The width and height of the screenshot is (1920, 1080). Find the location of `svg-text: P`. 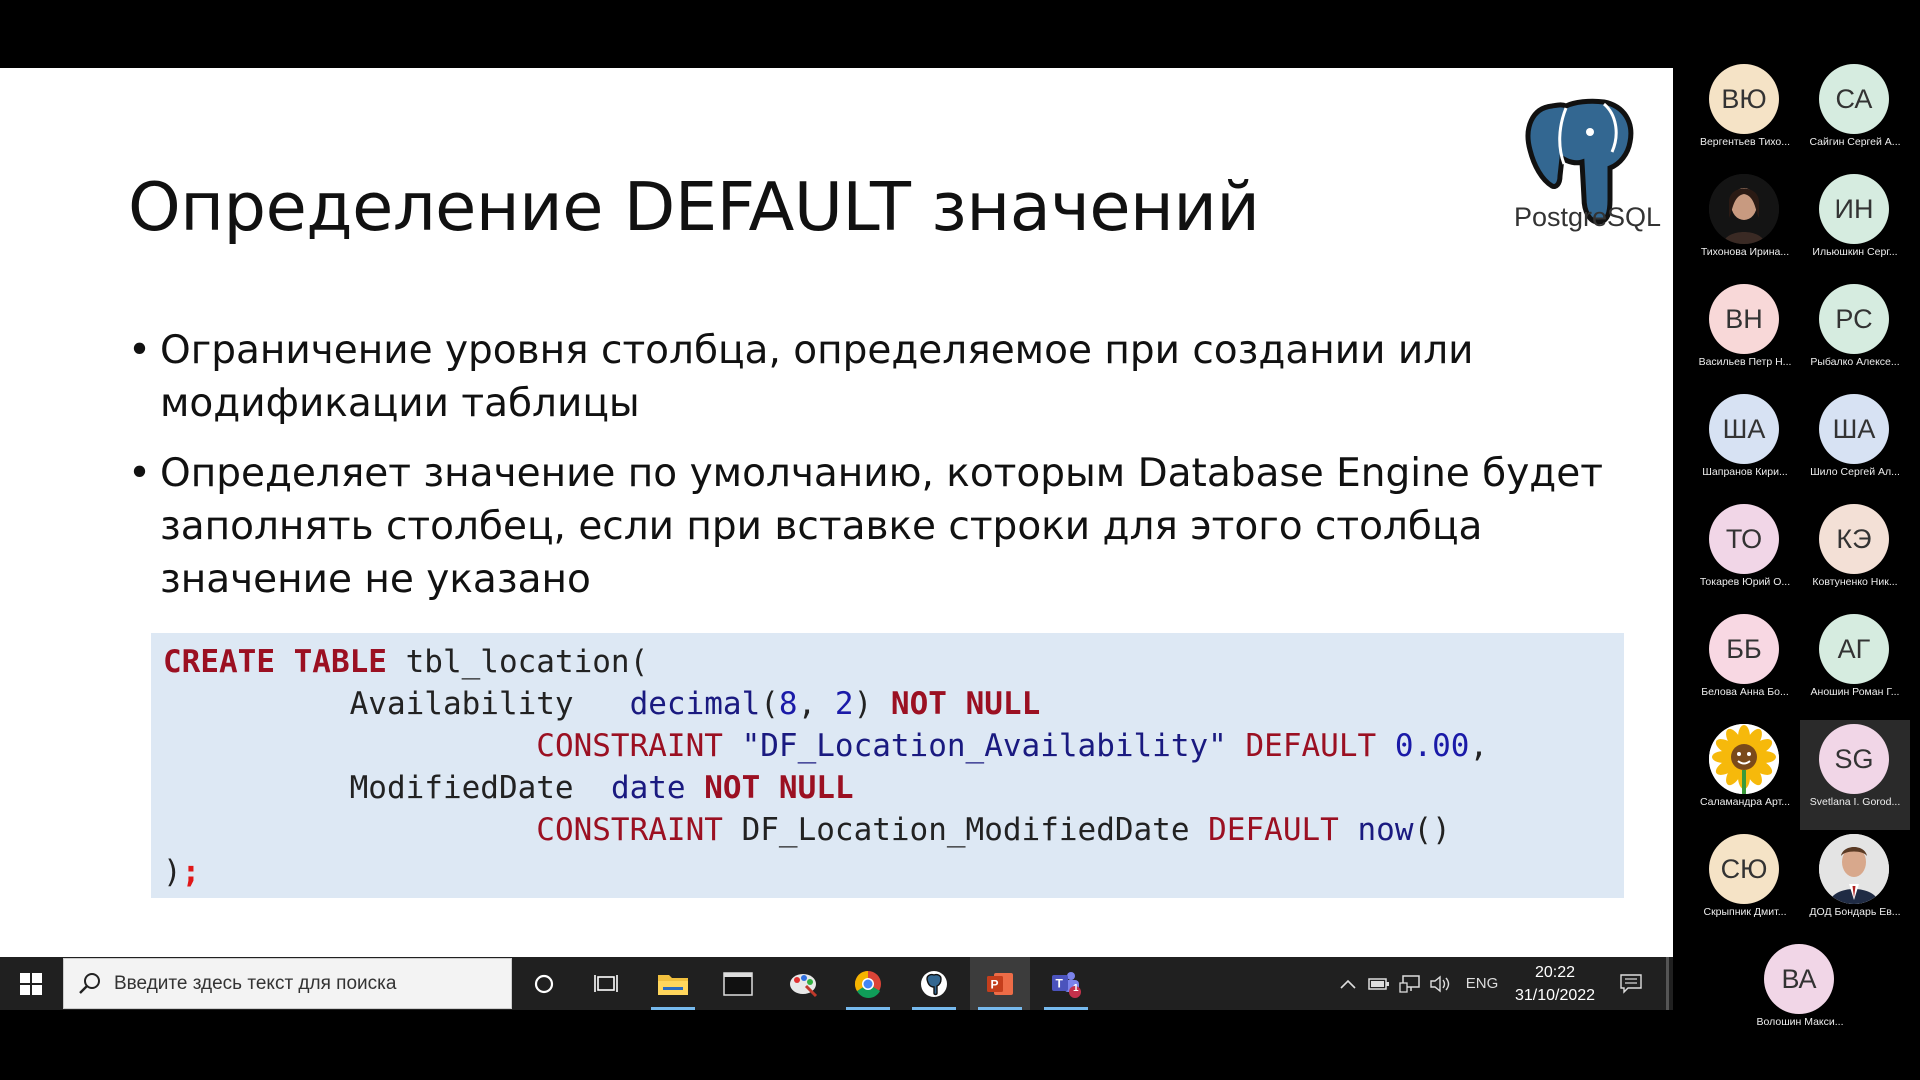

svg-text: P is located at coordinates (995, 984).